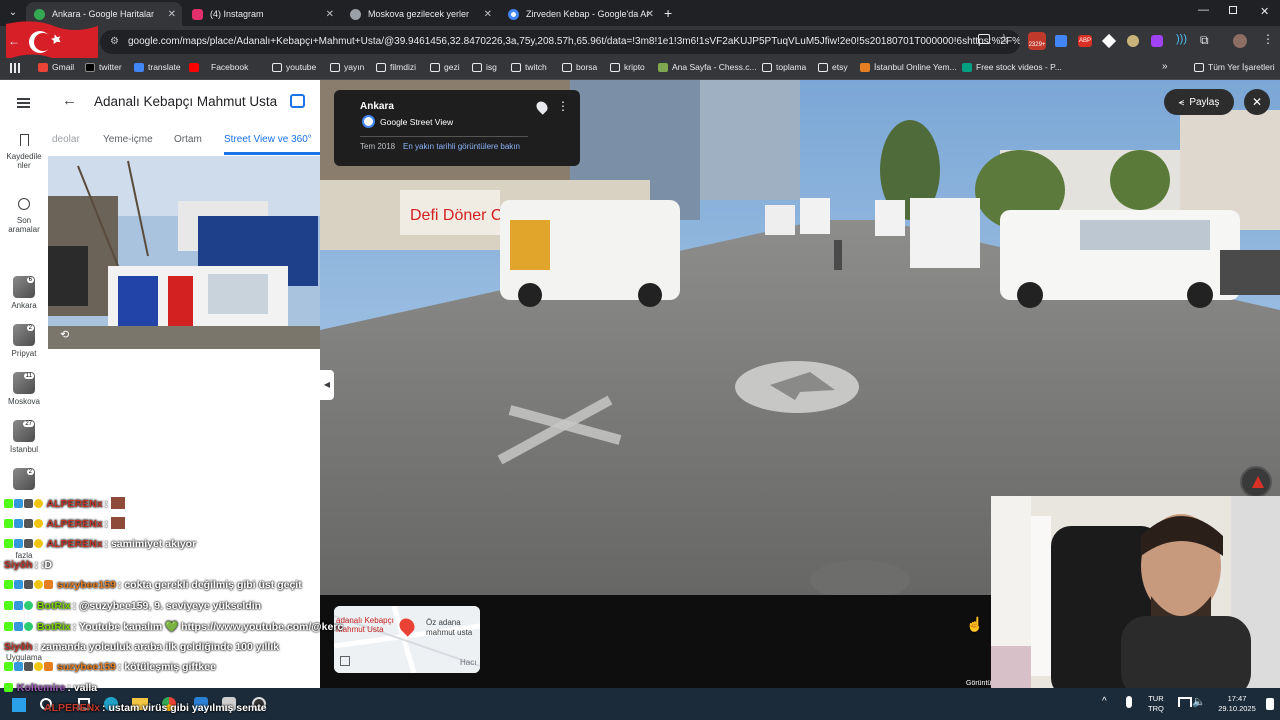  Describe the element at coordinates (529, 67) in the screenshot. I see `bookmark-twitch: twitch` at that location.